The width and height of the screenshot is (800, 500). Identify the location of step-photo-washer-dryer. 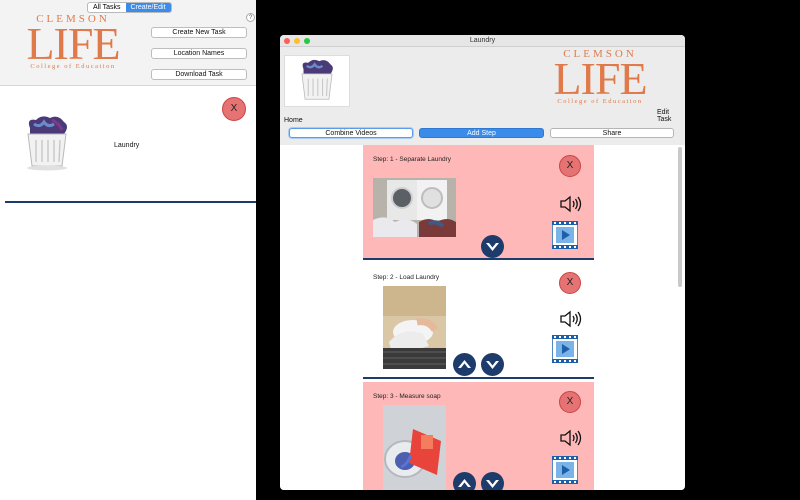
(414, 207).